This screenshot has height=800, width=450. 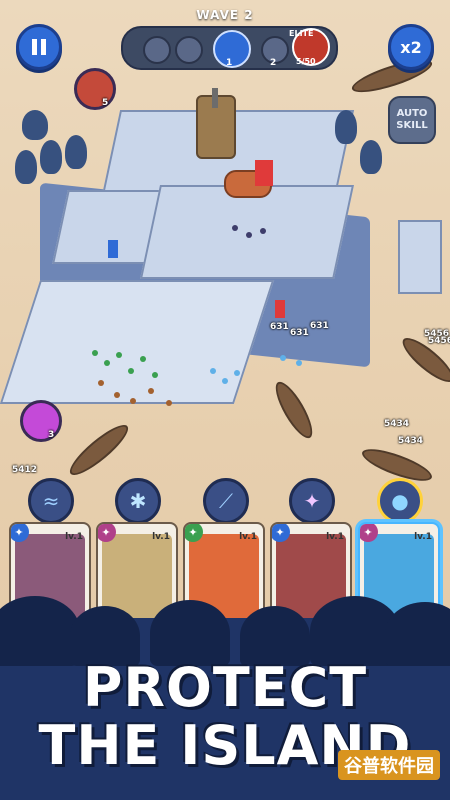 I want to click on skill-button-2: ✱, so click(x=138, y=501).